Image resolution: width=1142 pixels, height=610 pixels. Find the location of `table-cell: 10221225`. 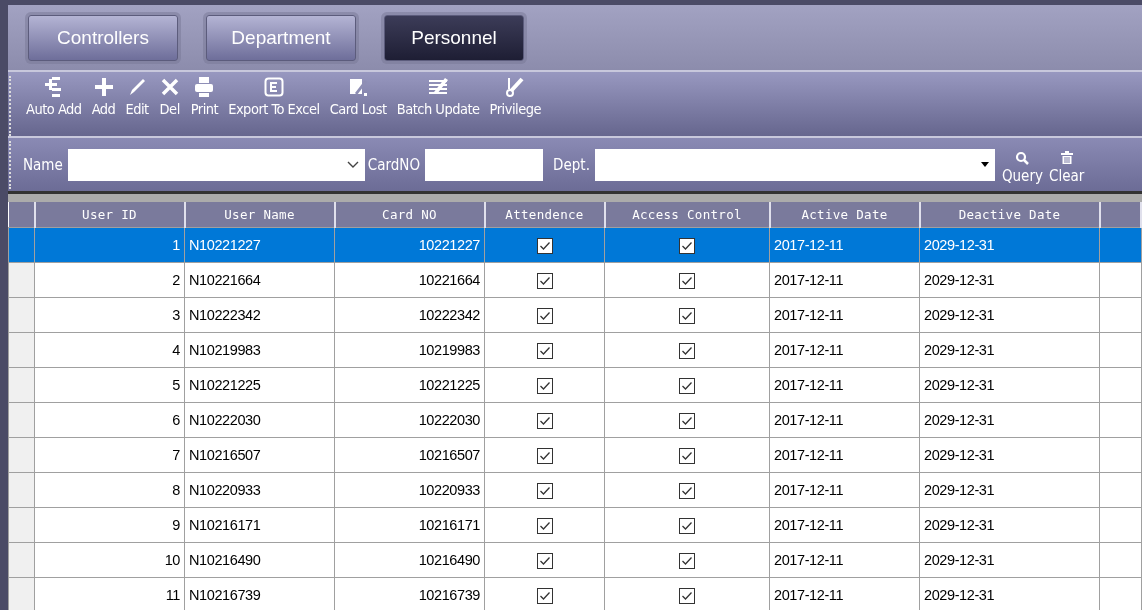

table-cell: 10221225 is located at coordinates (409, 385).